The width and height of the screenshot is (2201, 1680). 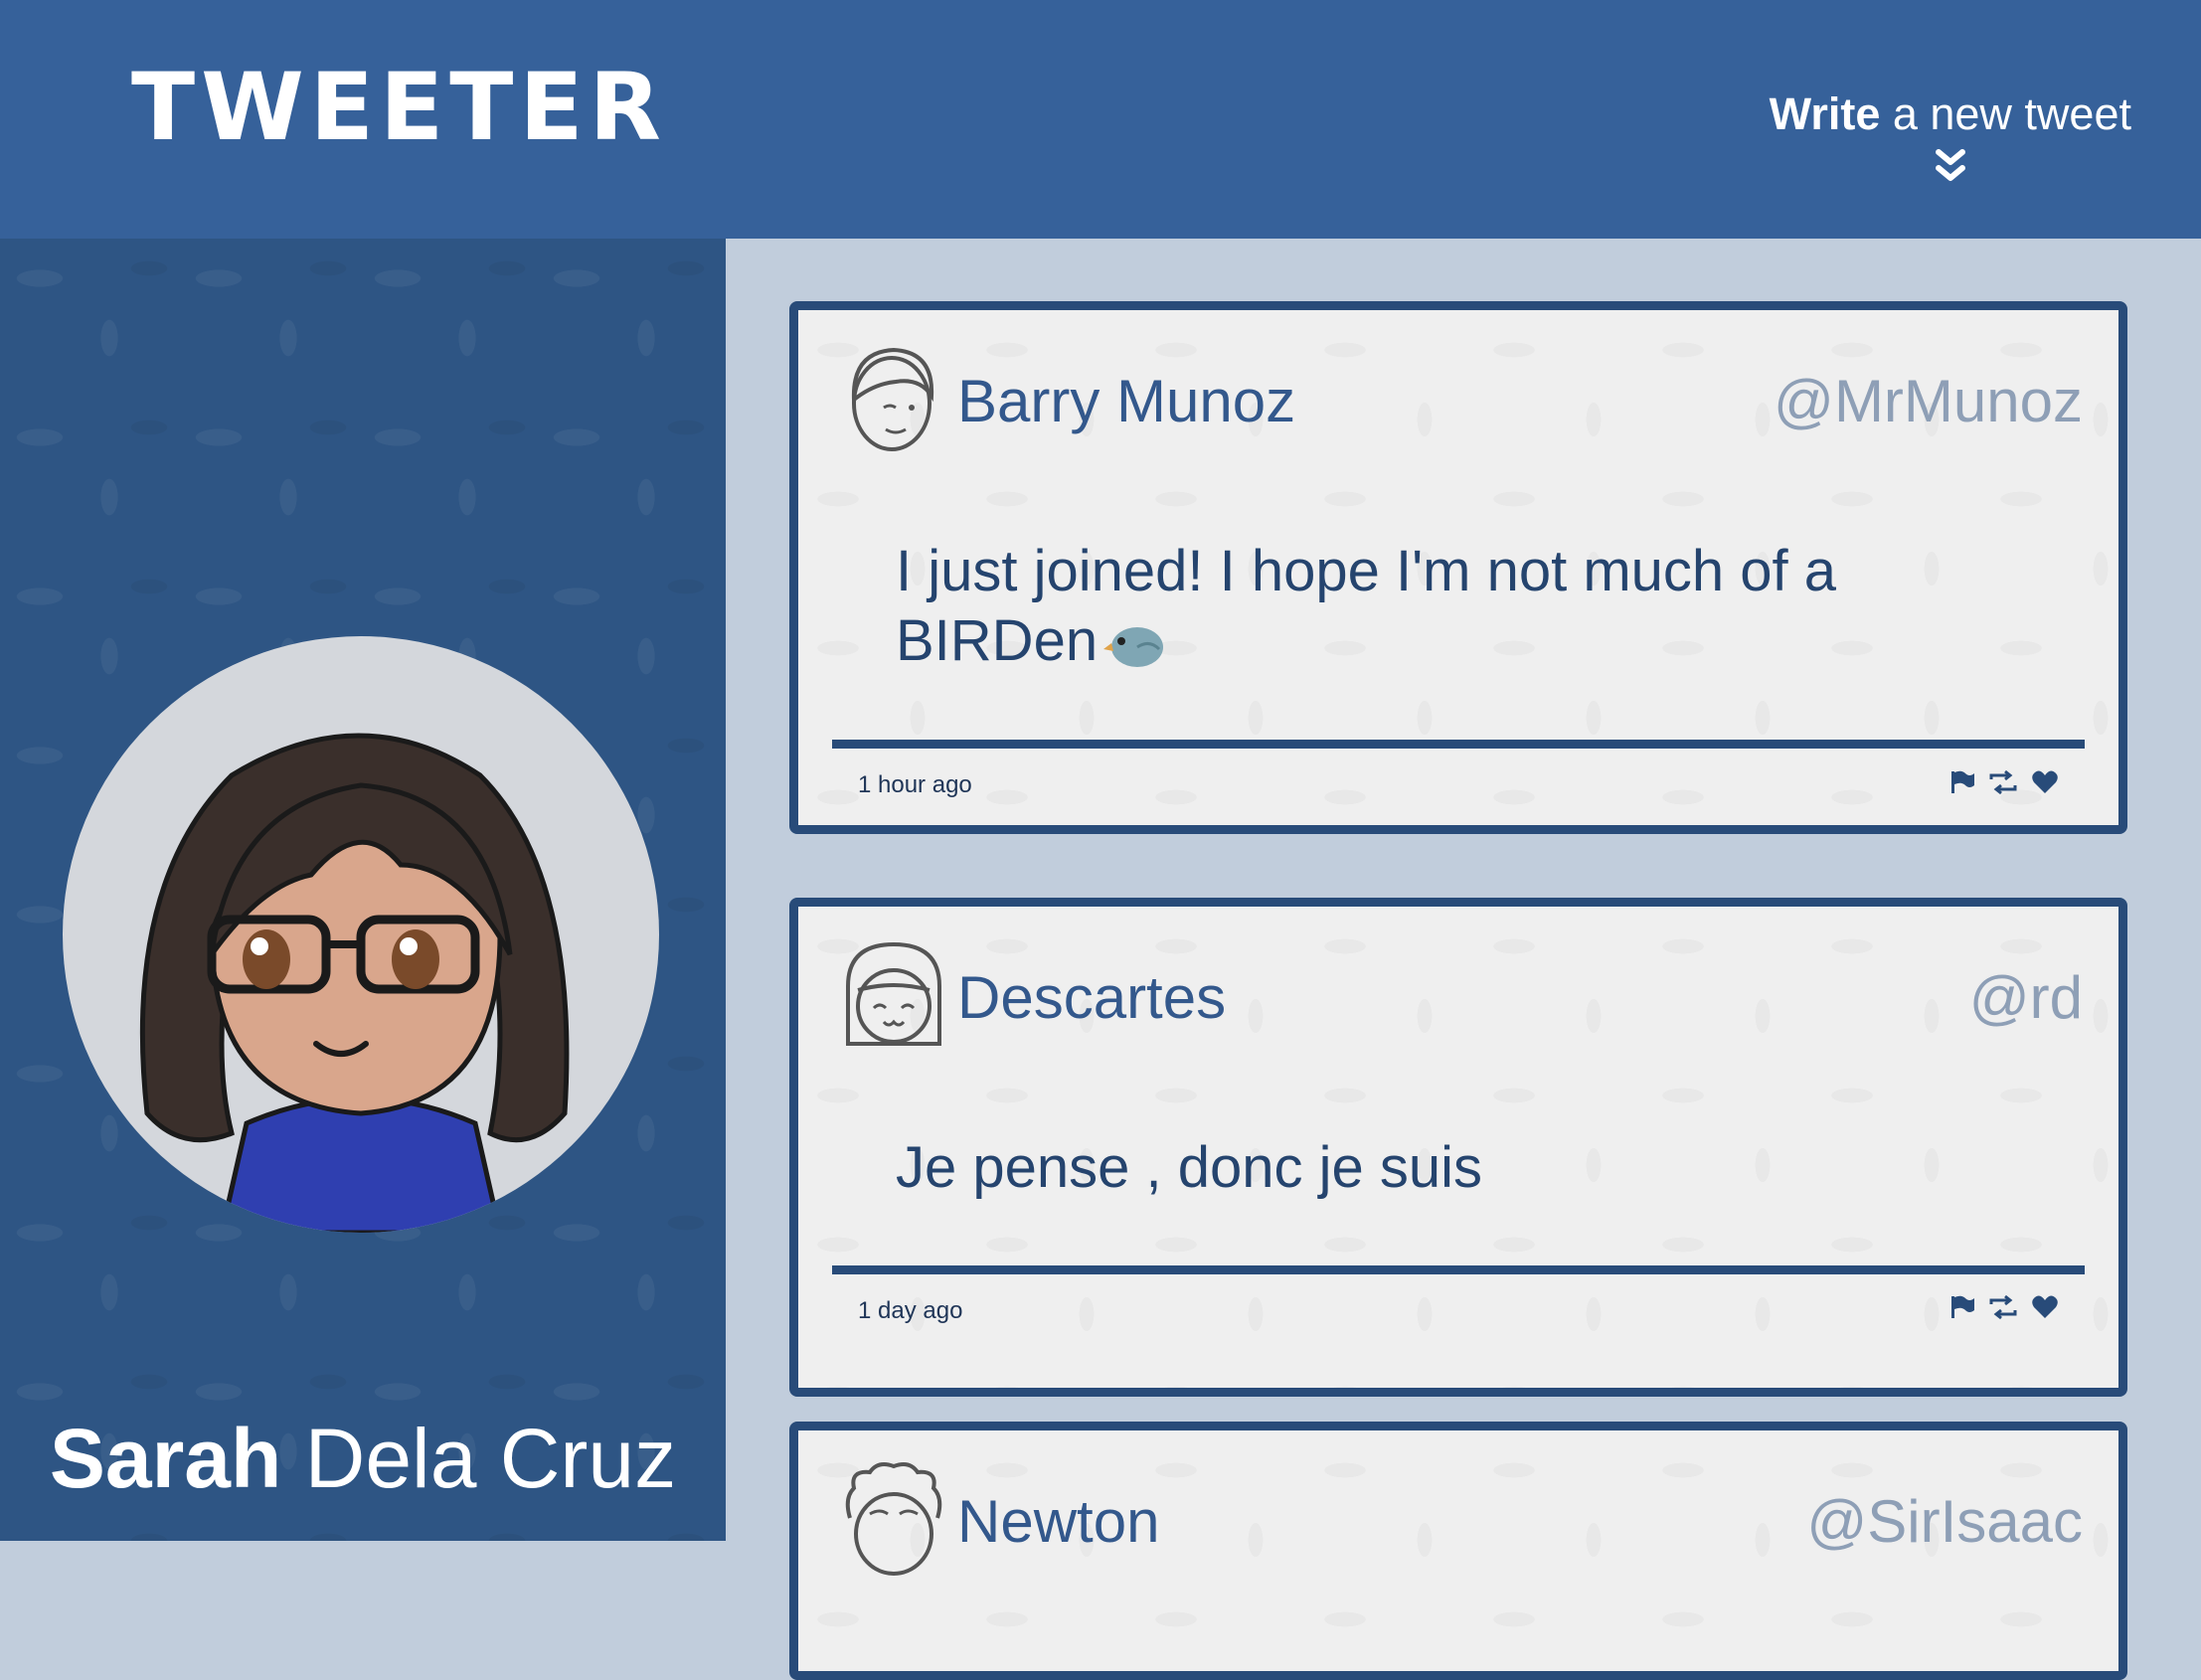 I want to click on tweet-author-handle: @rd, so click(x=2026, y=998).